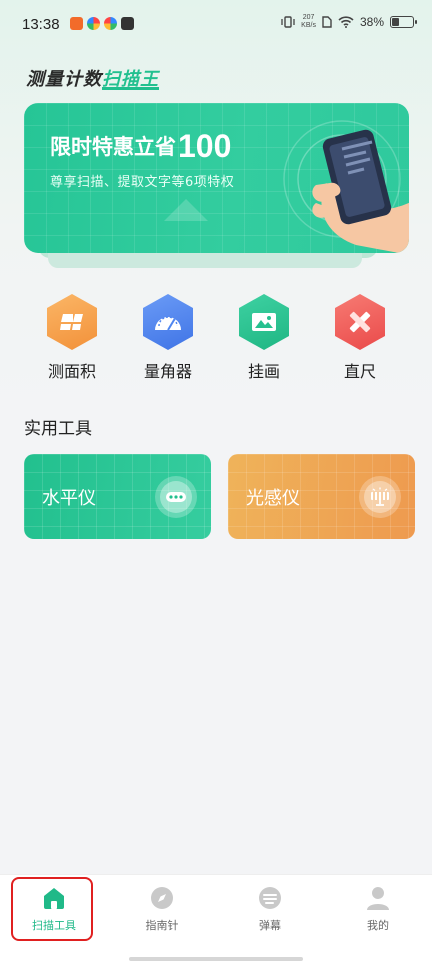 The width and height of the screenshot is (432, 964). What do you see at coordinates (168, 322) in the screenshot?
I see `protractor-icon` at bounding box center [168, 322].